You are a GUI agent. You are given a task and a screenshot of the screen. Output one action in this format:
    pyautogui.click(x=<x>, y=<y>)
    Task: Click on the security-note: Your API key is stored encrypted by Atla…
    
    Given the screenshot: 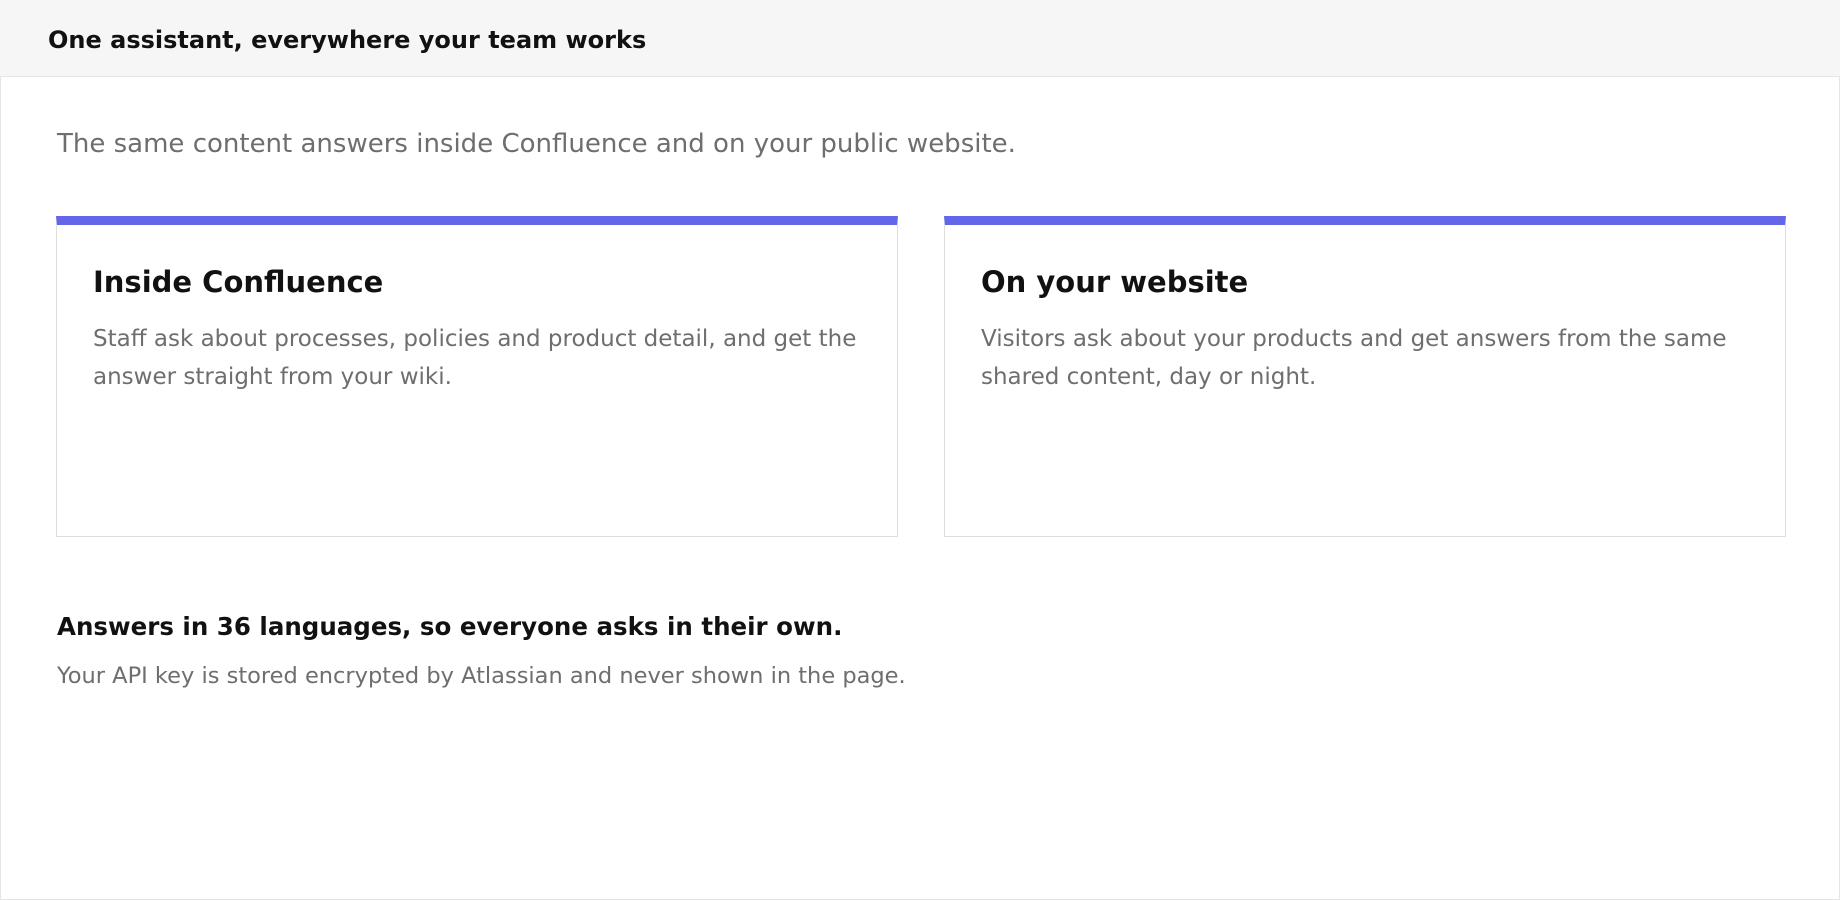 What is the action you would take?
    pyautogui.click(x=481, y=676)
    